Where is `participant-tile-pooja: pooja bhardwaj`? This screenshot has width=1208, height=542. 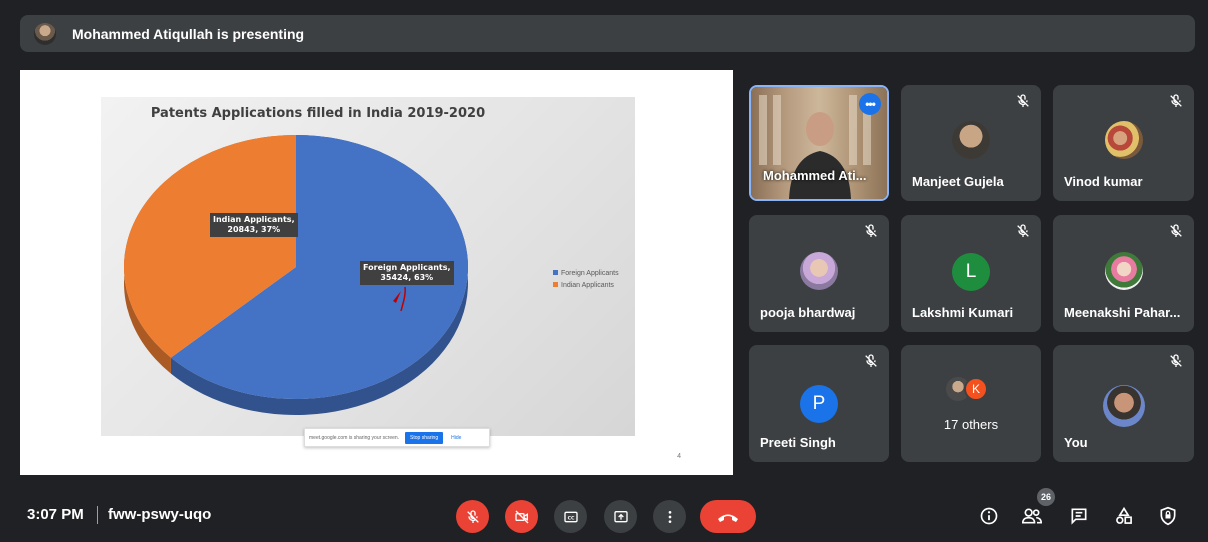 participant-tile-pooja: pooja bhardwaj is located at coordinates (819, 273).